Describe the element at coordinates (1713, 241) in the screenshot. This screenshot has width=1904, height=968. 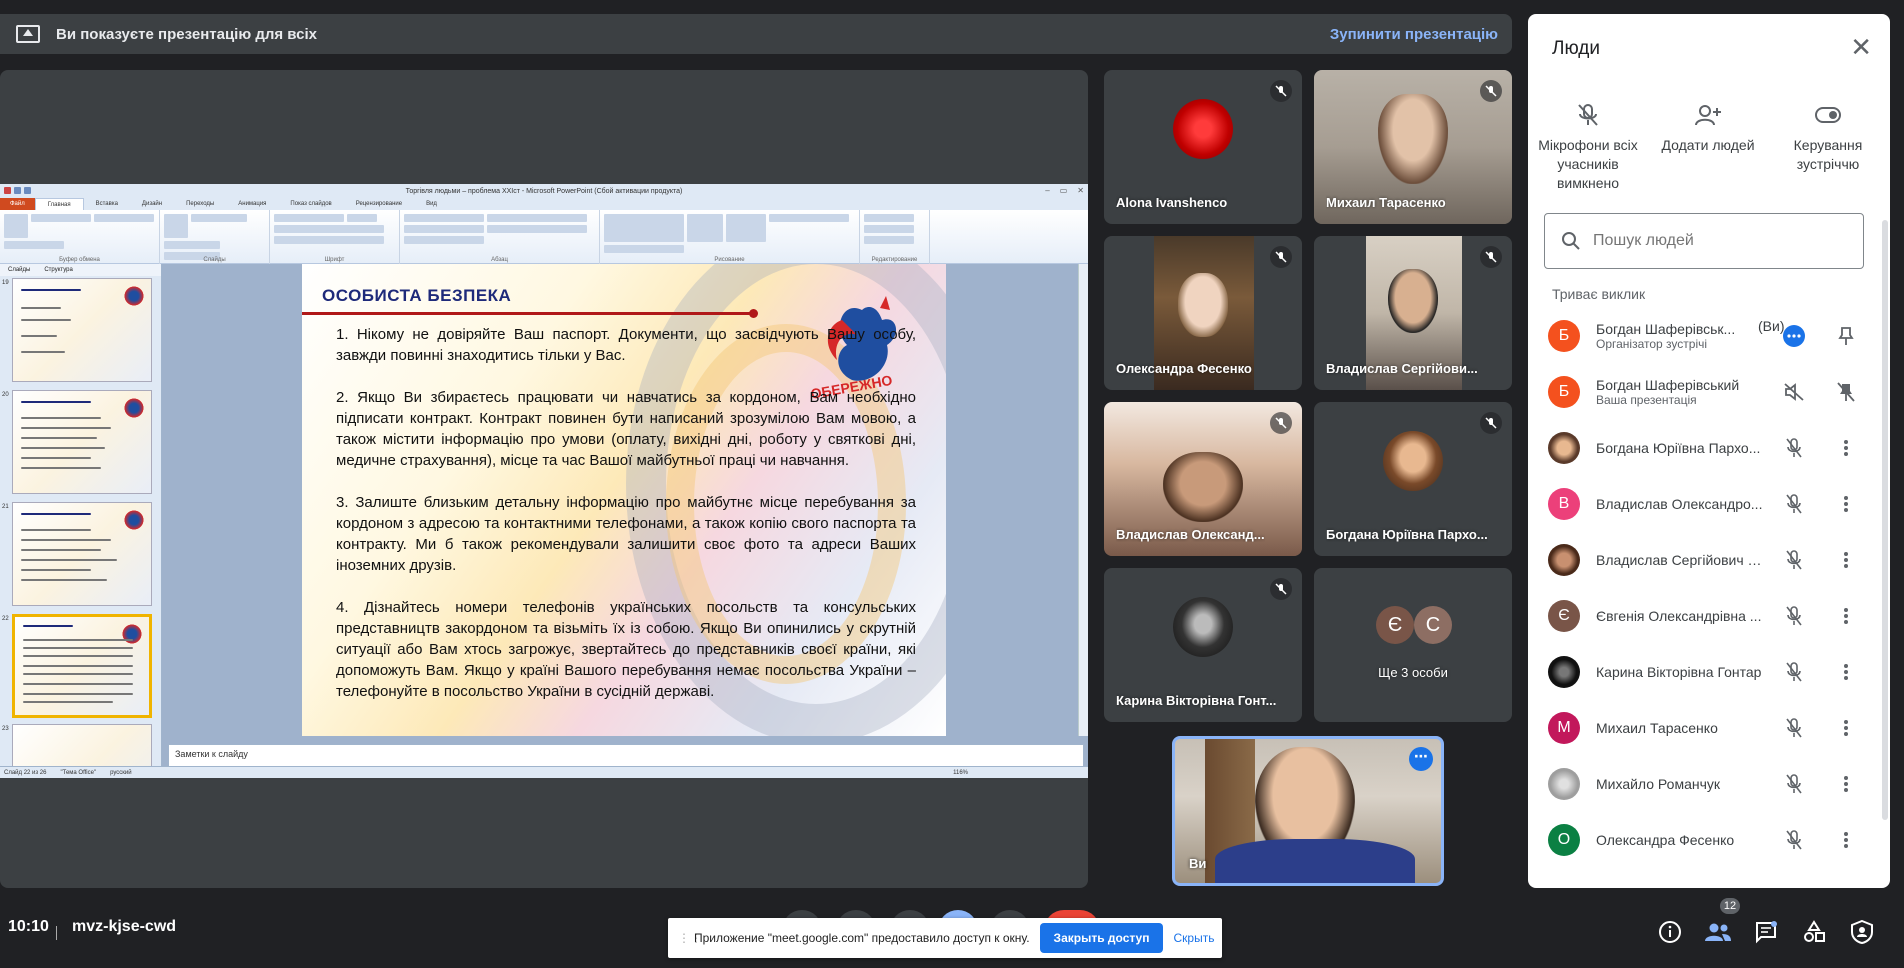
I see `search-input` at that location.